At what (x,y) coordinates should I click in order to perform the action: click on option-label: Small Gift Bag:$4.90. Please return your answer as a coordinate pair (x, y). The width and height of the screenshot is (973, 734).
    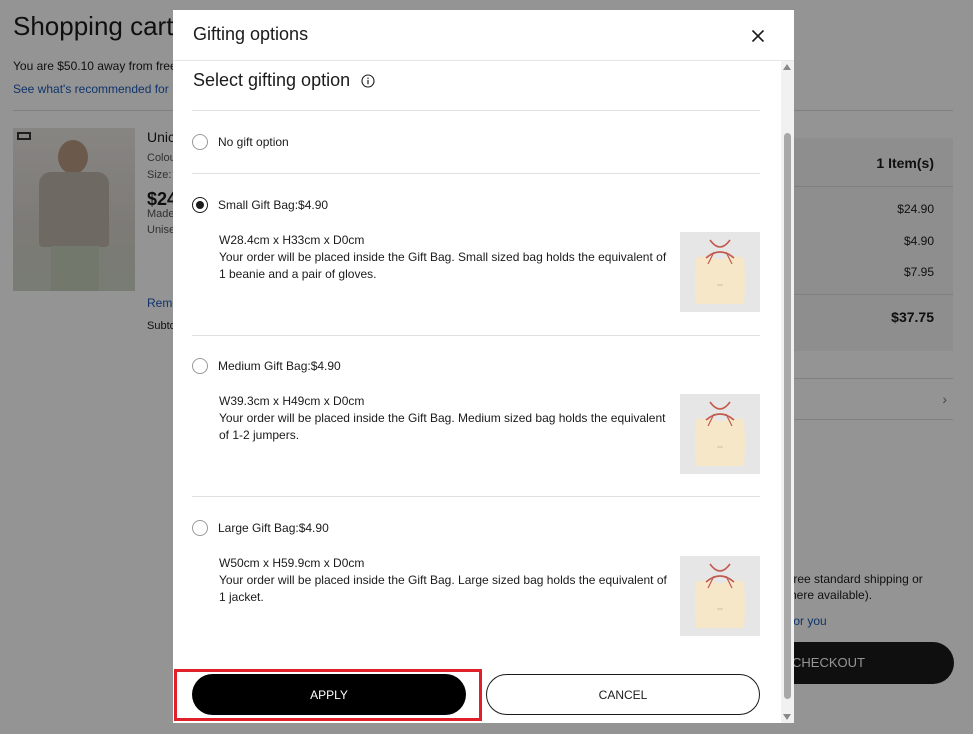
    Looking at the image, I should click on (273, 205).